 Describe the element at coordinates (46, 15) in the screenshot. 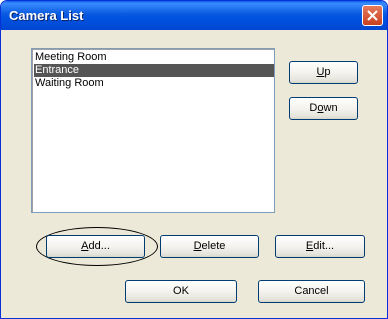

I see `window-title: Camera List` at that location.